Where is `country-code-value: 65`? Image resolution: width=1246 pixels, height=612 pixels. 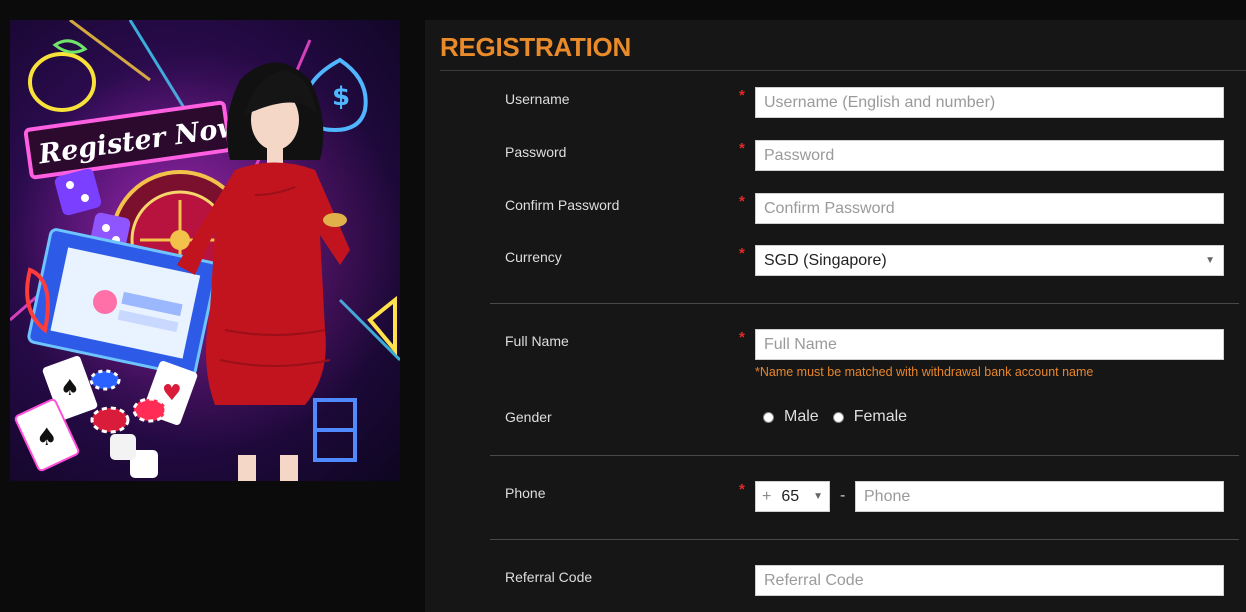
country-code-value: 65 is located at coordinates (790, 496).